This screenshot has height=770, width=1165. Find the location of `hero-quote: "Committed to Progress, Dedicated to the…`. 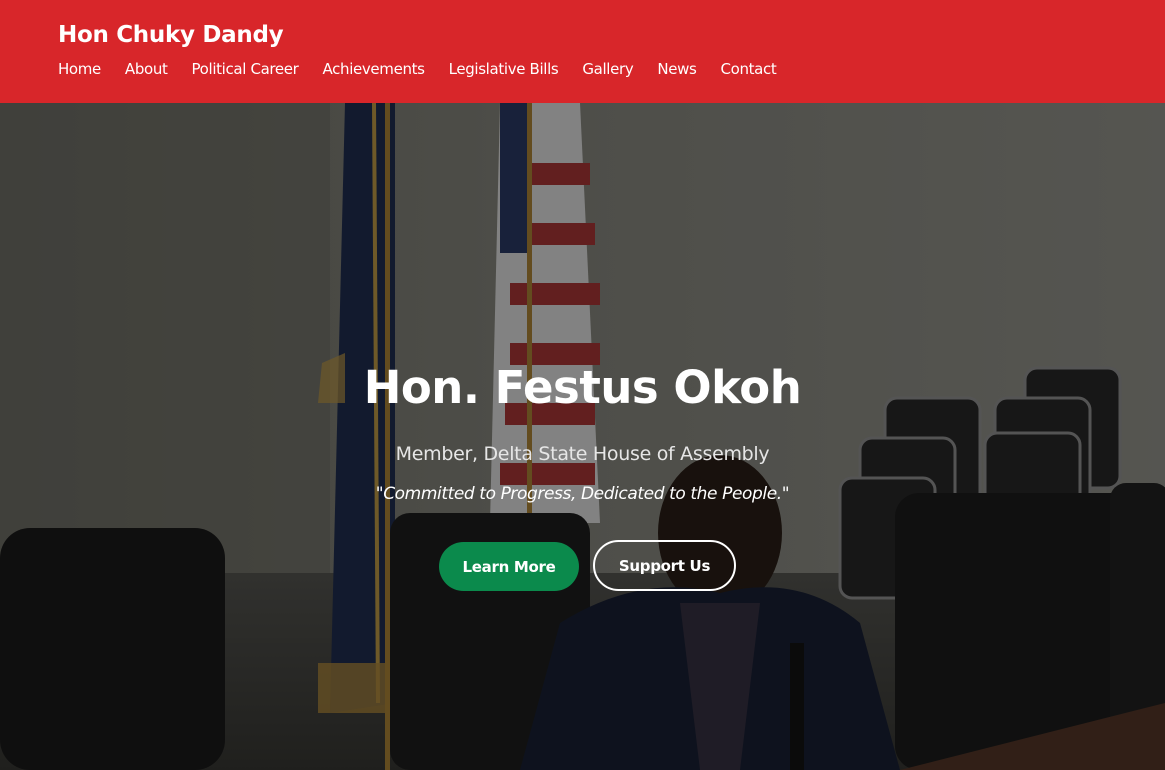

hero-quote: "Committed to Progress, Dedicated to the… is located at coordinates (582, 494).